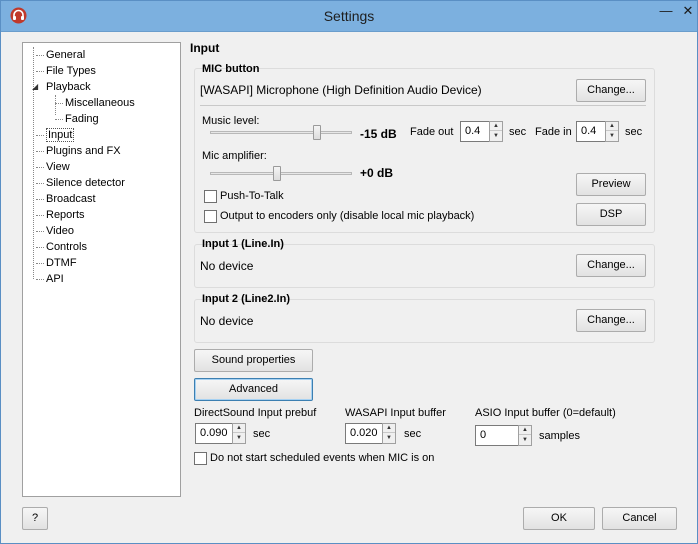 This screenshot has height=544, width=698. What do you see at coordinates (395, 413) in the screenshot?
I see `wasapi-label: WASAPI Input buffer` at bounding box center [395, 413].